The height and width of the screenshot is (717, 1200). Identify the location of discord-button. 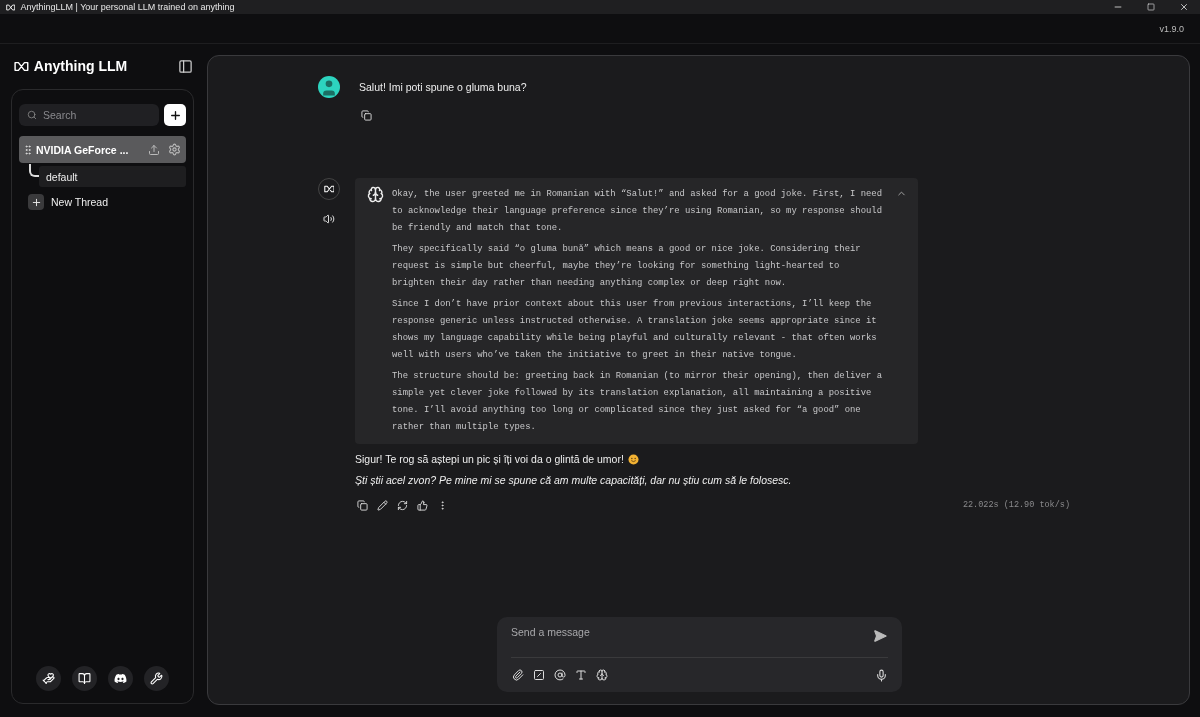
(120, 678).